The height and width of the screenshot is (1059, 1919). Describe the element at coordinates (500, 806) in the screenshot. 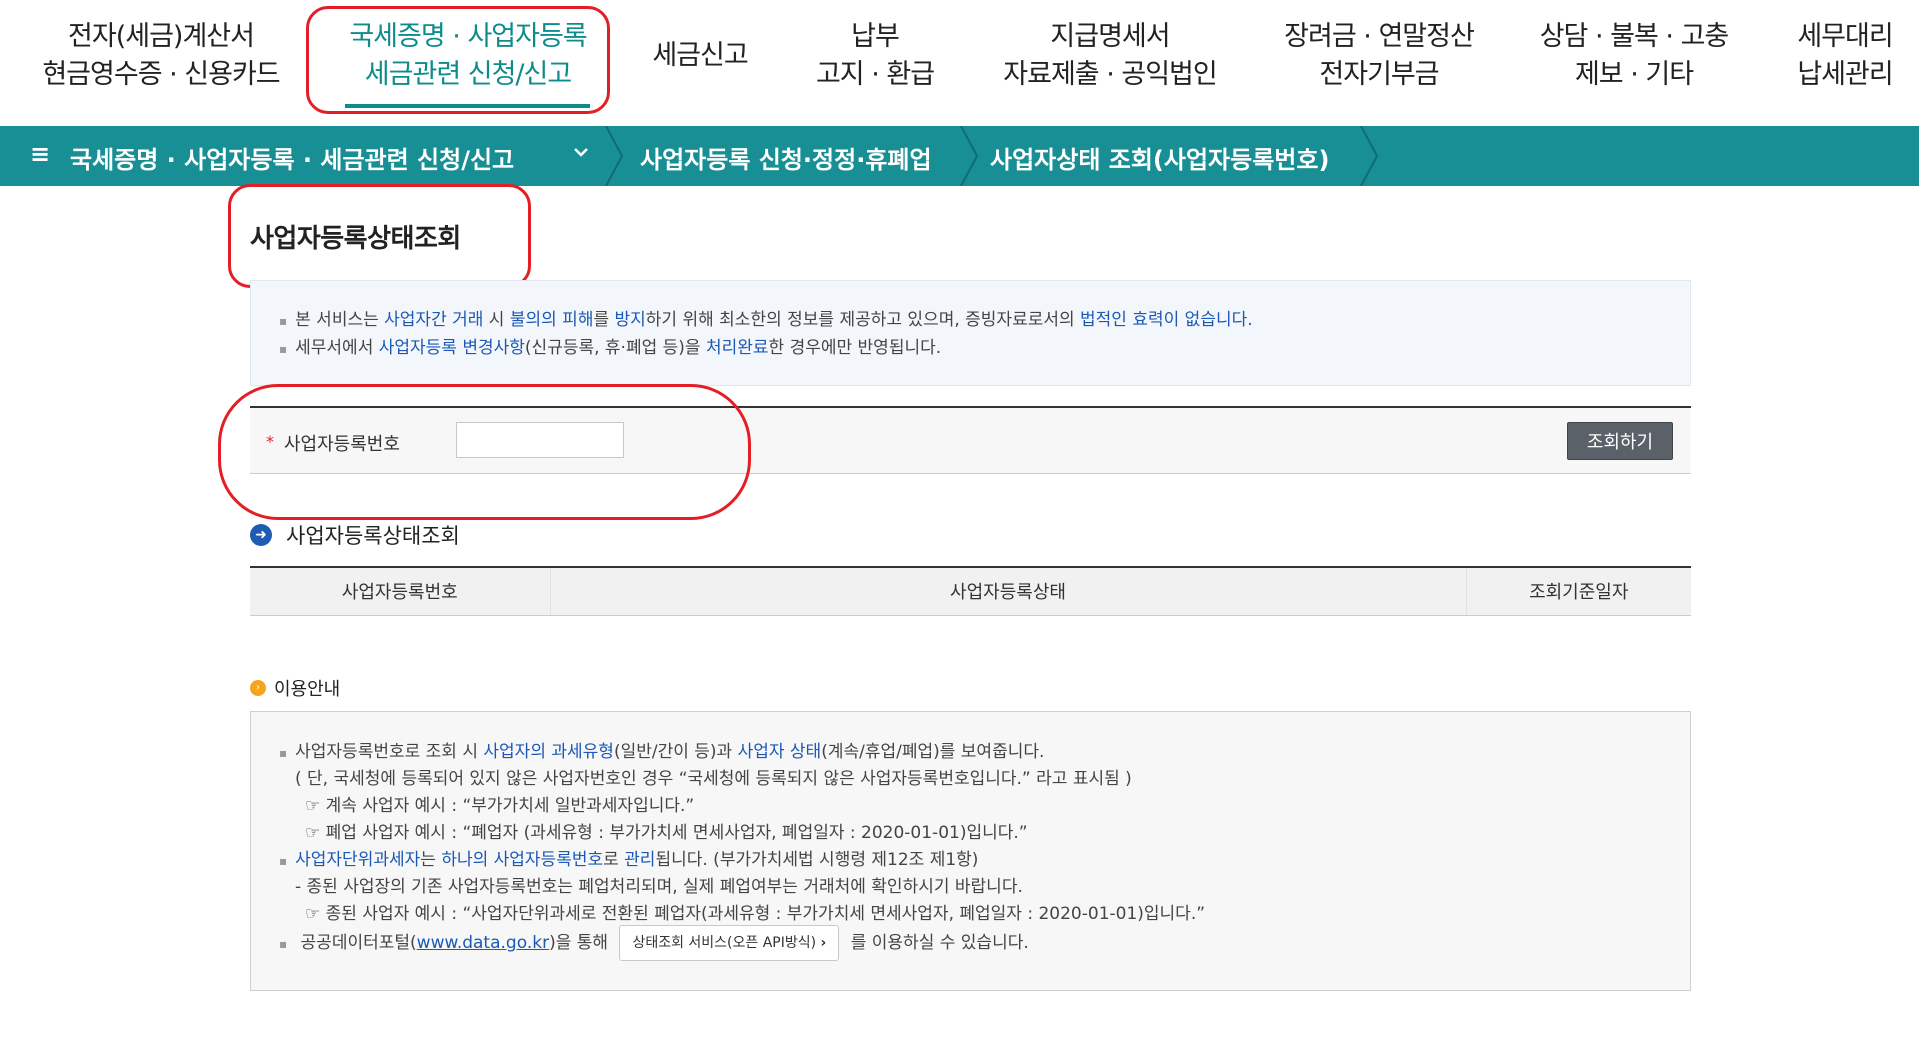

I see `guide-line: ☞ 계속 사업자 예시 : “부가가치세 일반과세자입니다.”` at that location.